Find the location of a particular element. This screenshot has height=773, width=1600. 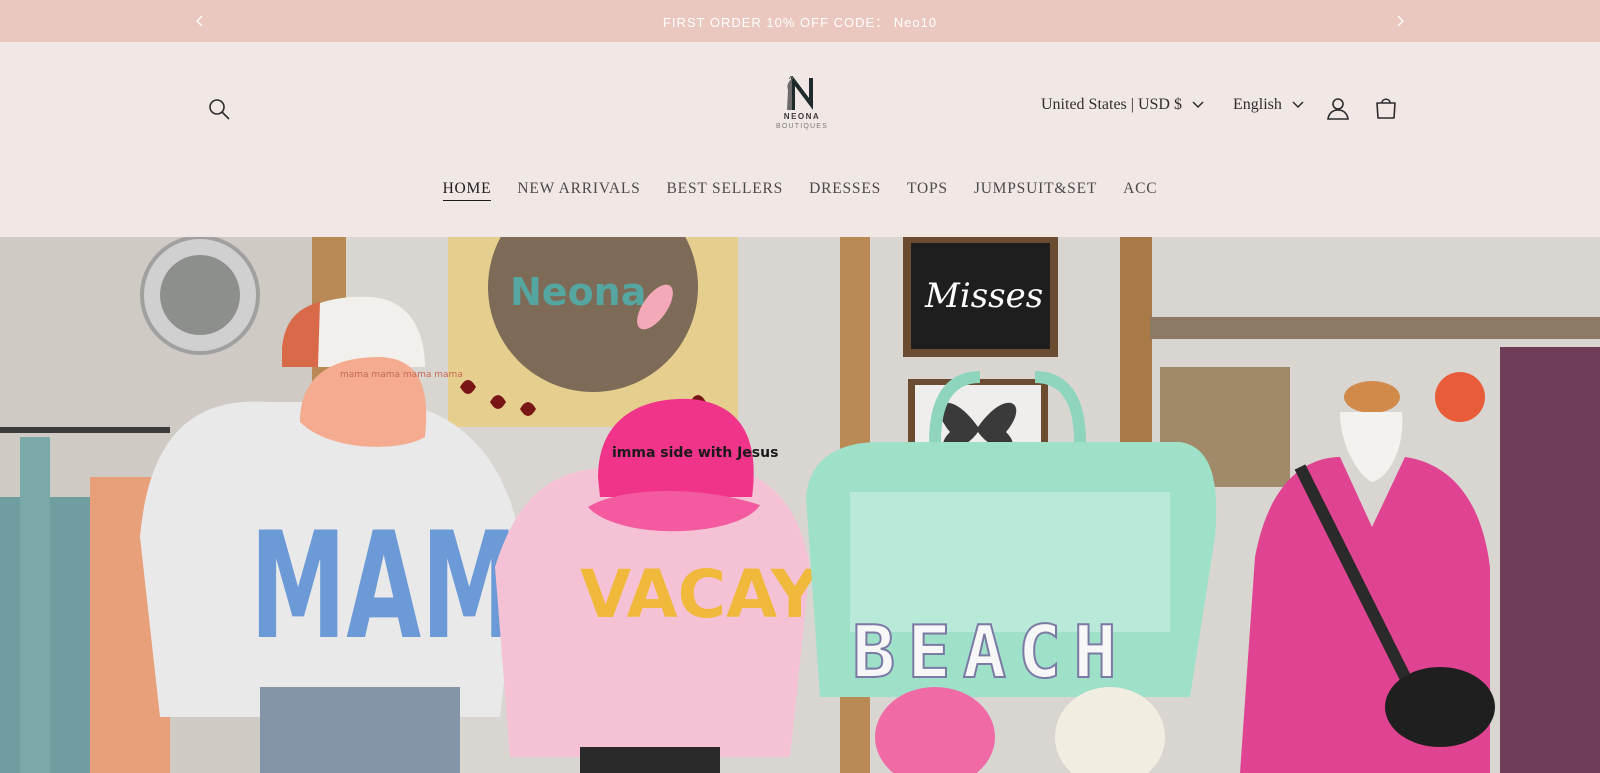

announcement-next-button is located at coordinates (1400, 21).